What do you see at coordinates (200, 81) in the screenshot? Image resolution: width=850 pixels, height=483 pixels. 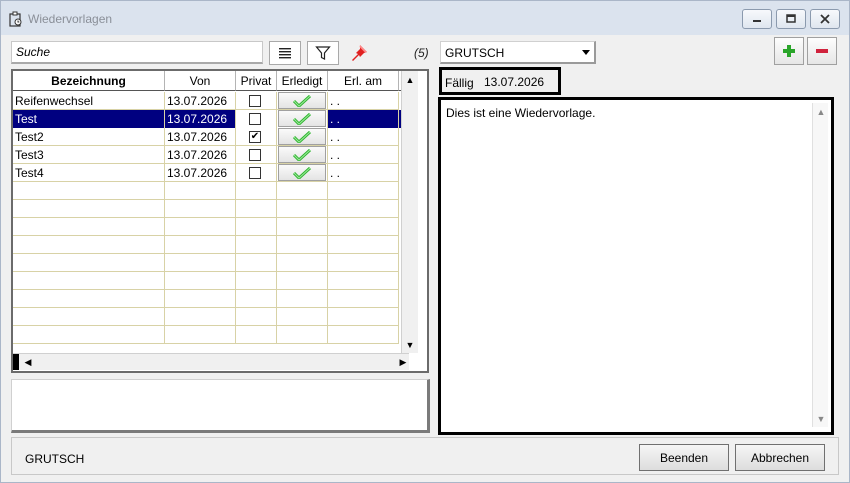 I see `column-header-von: Von` at bounding box center [200, 81].